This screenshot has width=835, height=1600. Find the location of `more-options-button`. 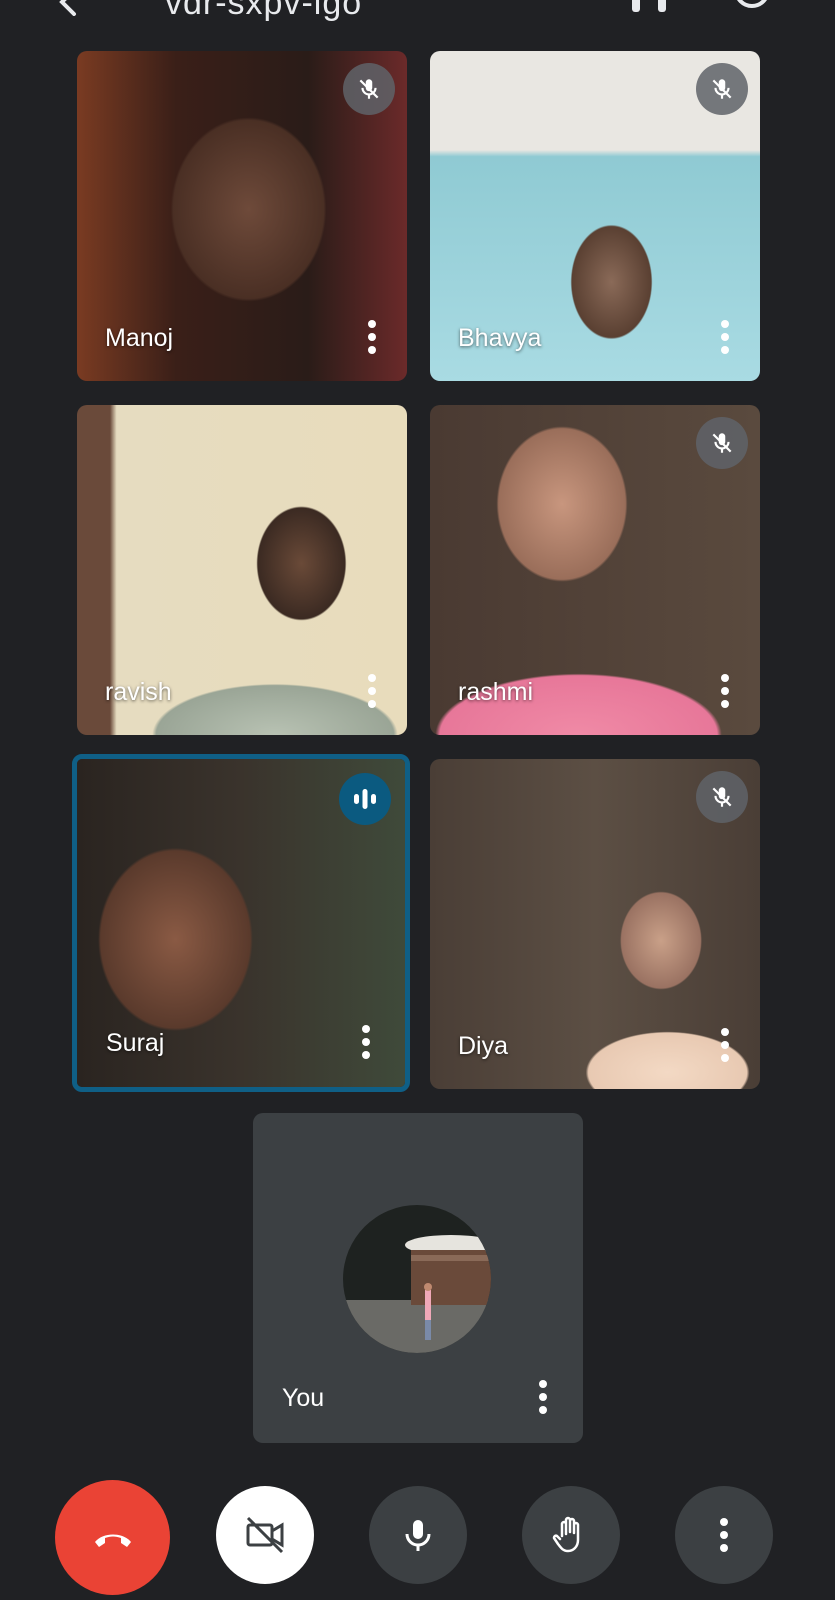

more-options-button is located at coordinates (724, 1535).